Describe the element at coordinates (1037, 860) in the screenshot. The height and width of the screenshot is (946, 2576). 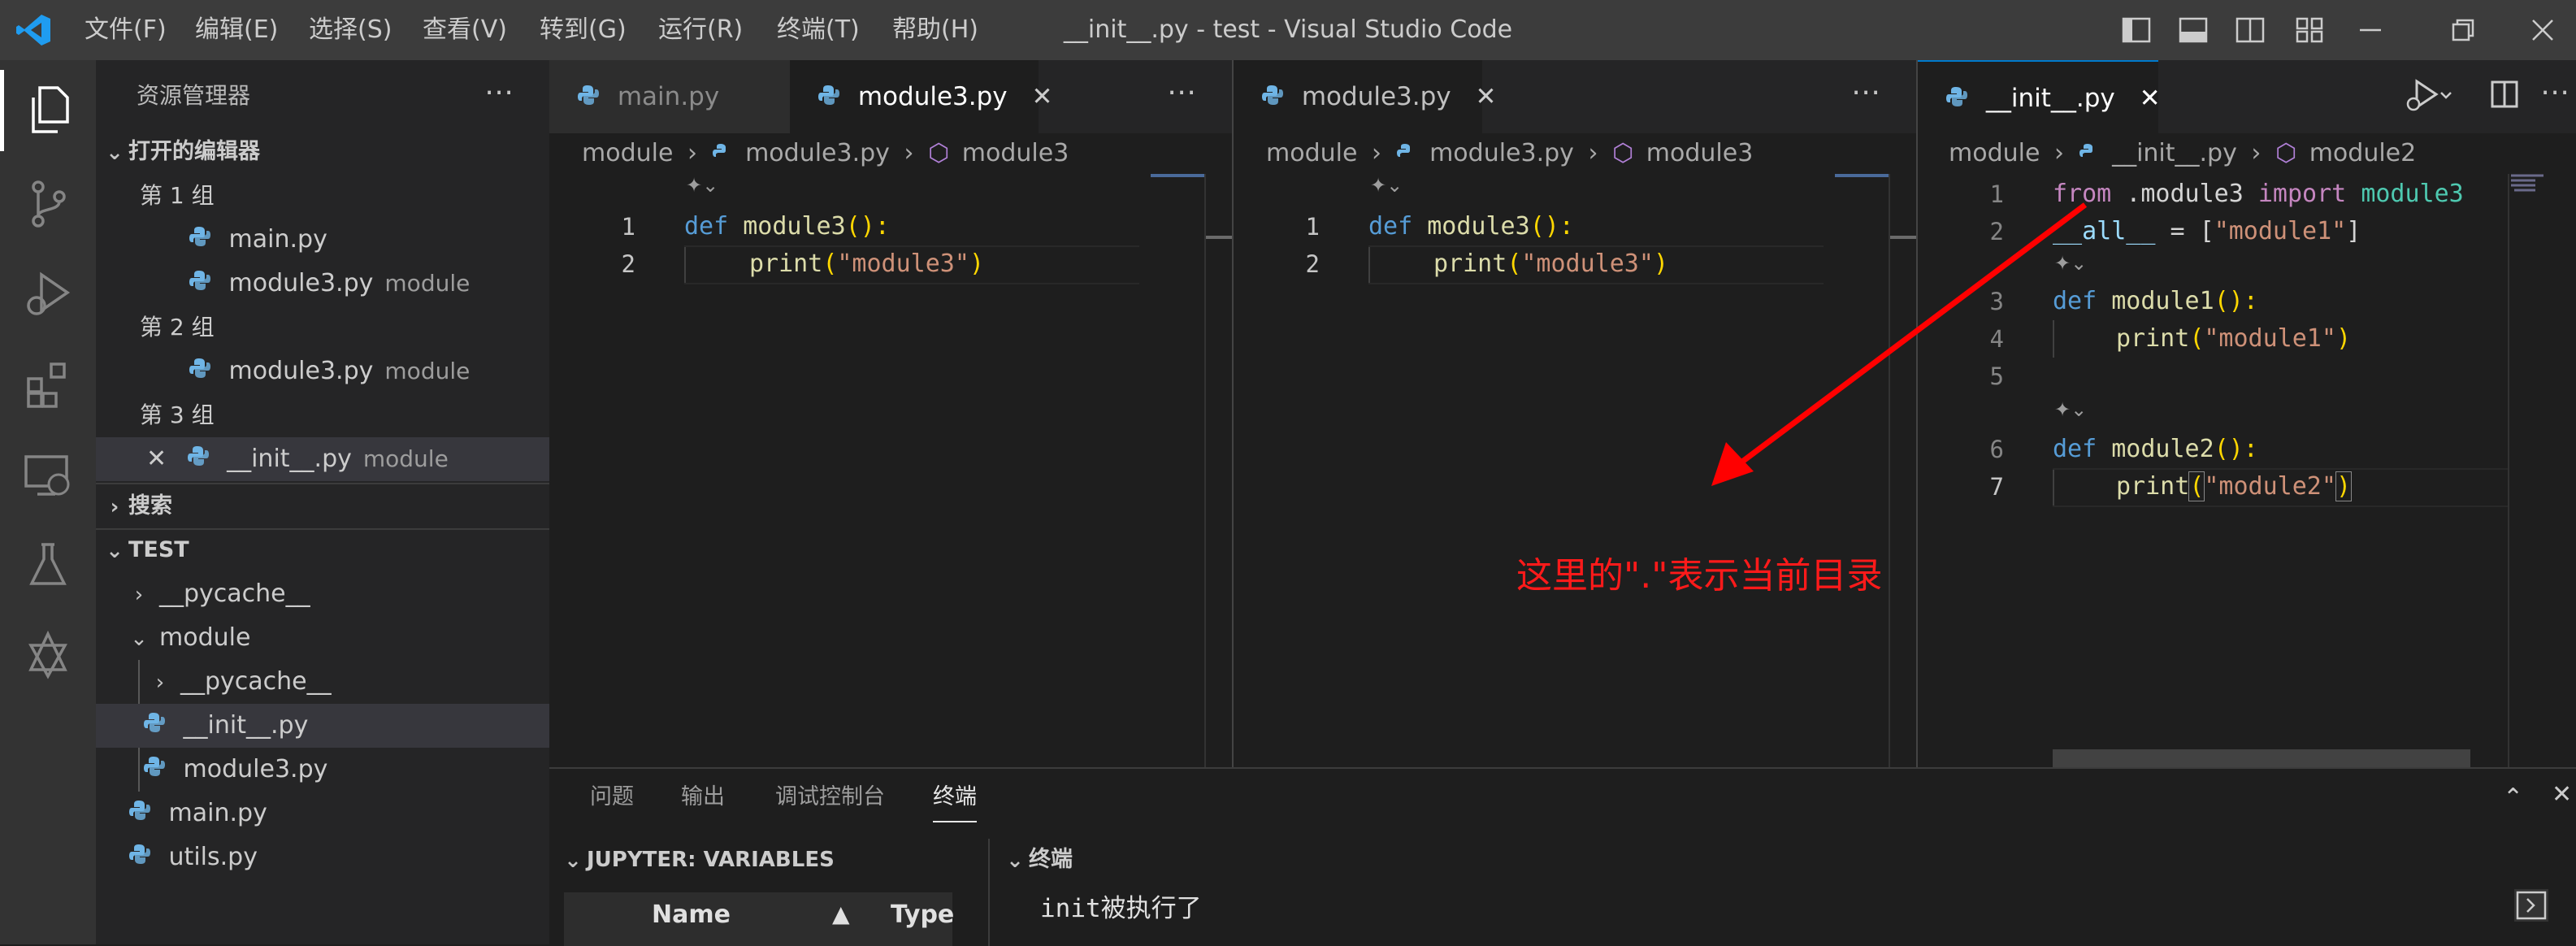
I see `terminal-view-header: ⌄ 终端` at that location.